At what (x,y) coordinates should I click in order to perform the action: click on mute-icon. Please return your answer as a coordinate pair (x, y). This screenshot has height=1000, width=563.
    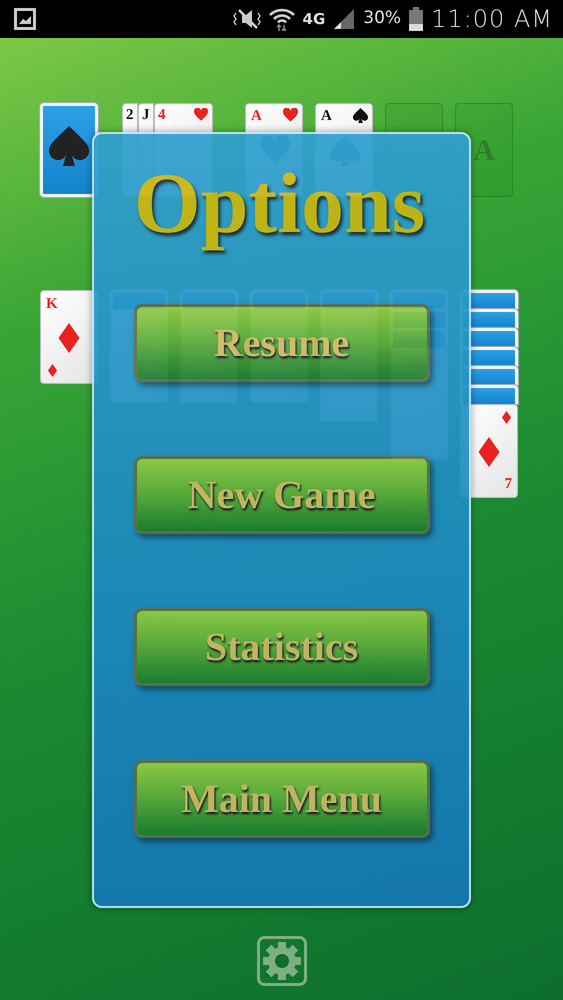
    Looking at the image, I should click on (246, 19).